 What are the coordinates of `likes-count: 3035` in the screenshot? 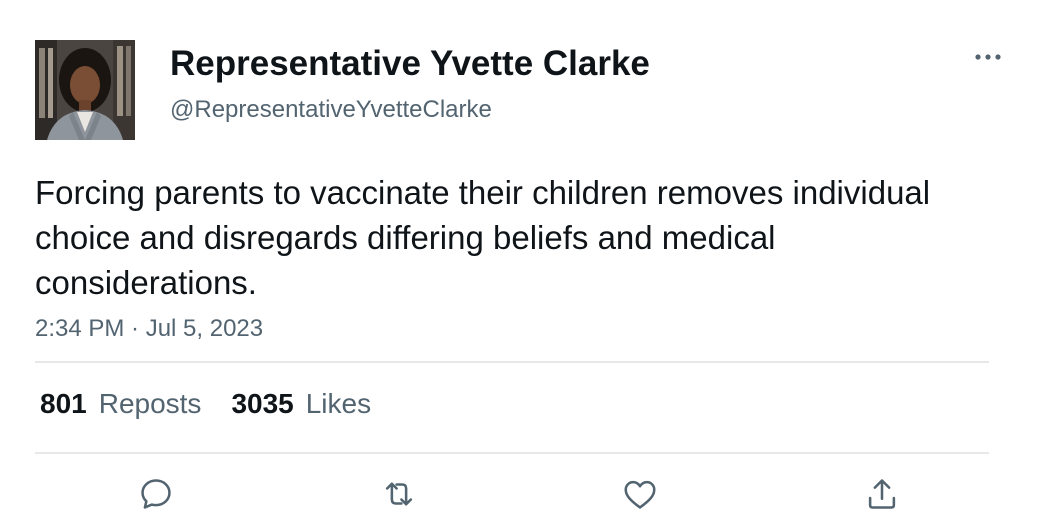 It's located at (262, 403).